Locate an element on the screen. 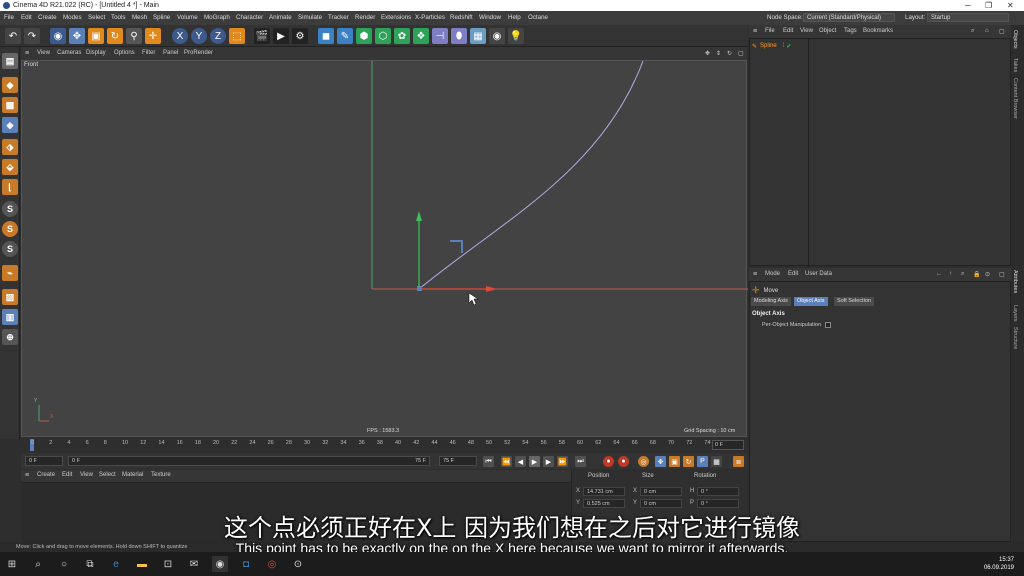 This screenshot has width=1024, height=576. menu-render: Render is located at coordinates (365, 17).